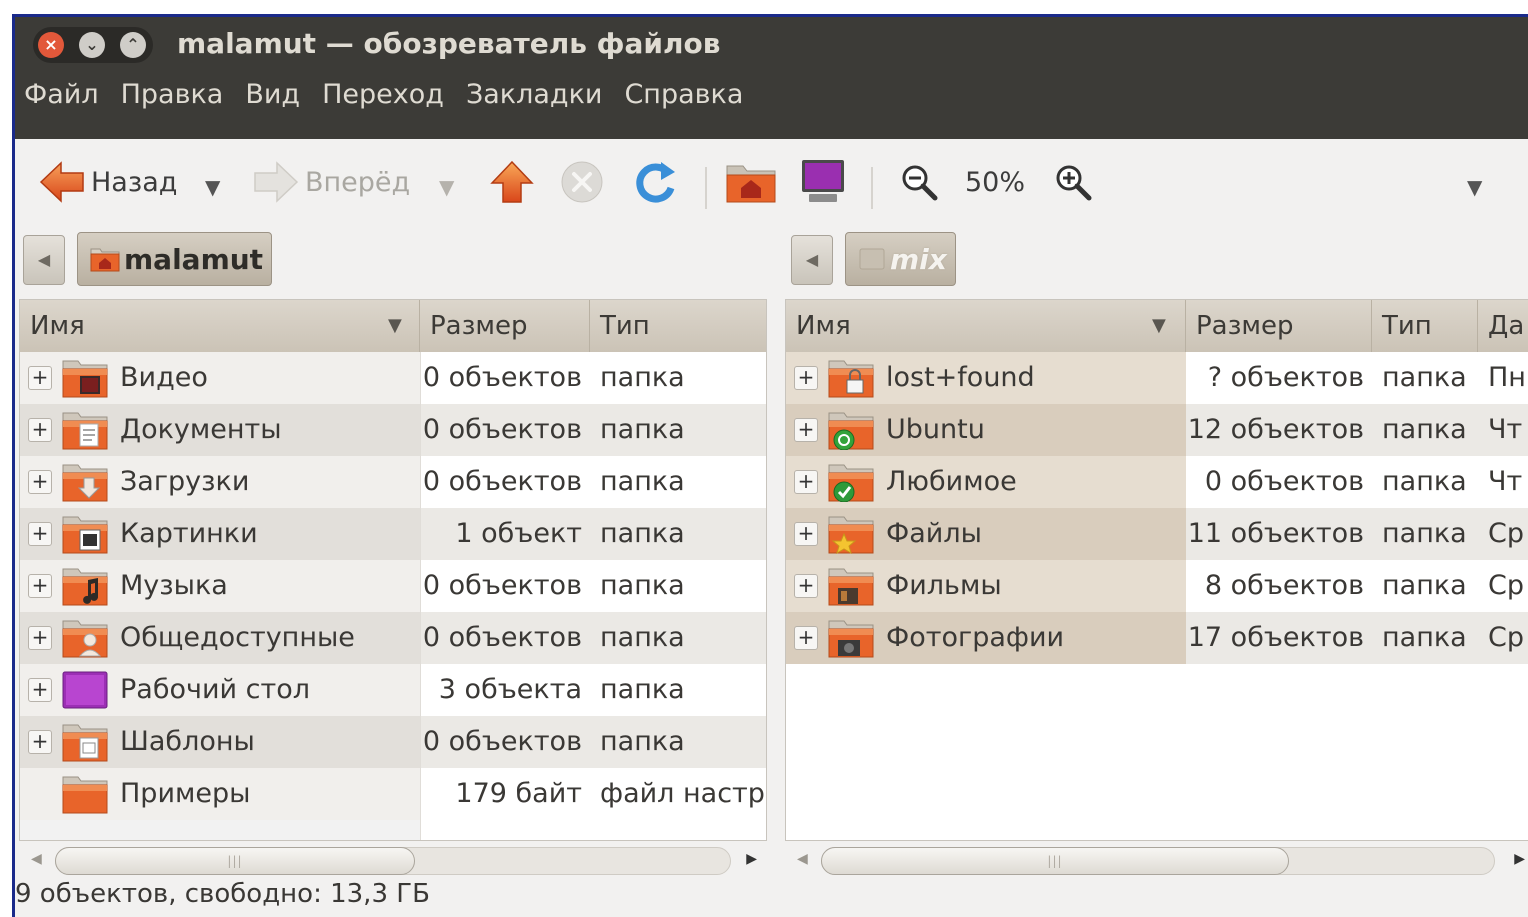  Describe the element at coordinates (934, 533) in the screenshot. I see `file-name: Файлы` at that location.